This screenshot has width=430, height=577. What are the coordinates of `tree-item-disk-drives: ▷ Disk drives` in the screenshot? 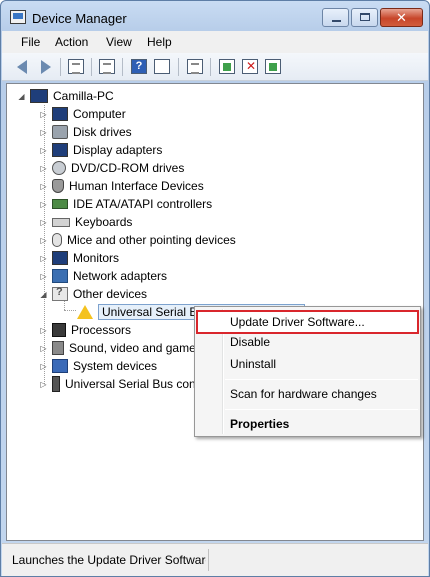 It's located at (85, 132).